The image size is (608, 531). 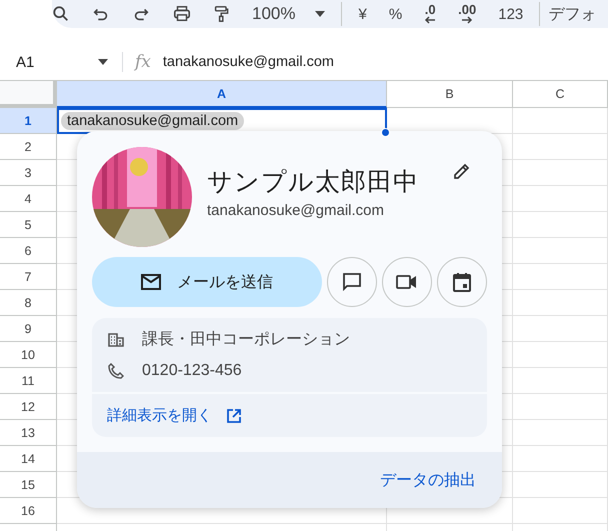 What do you see at coordinates (222, 14) in the screenshot?
I see `paint-roller-icon` at bounding box center [222, 14].